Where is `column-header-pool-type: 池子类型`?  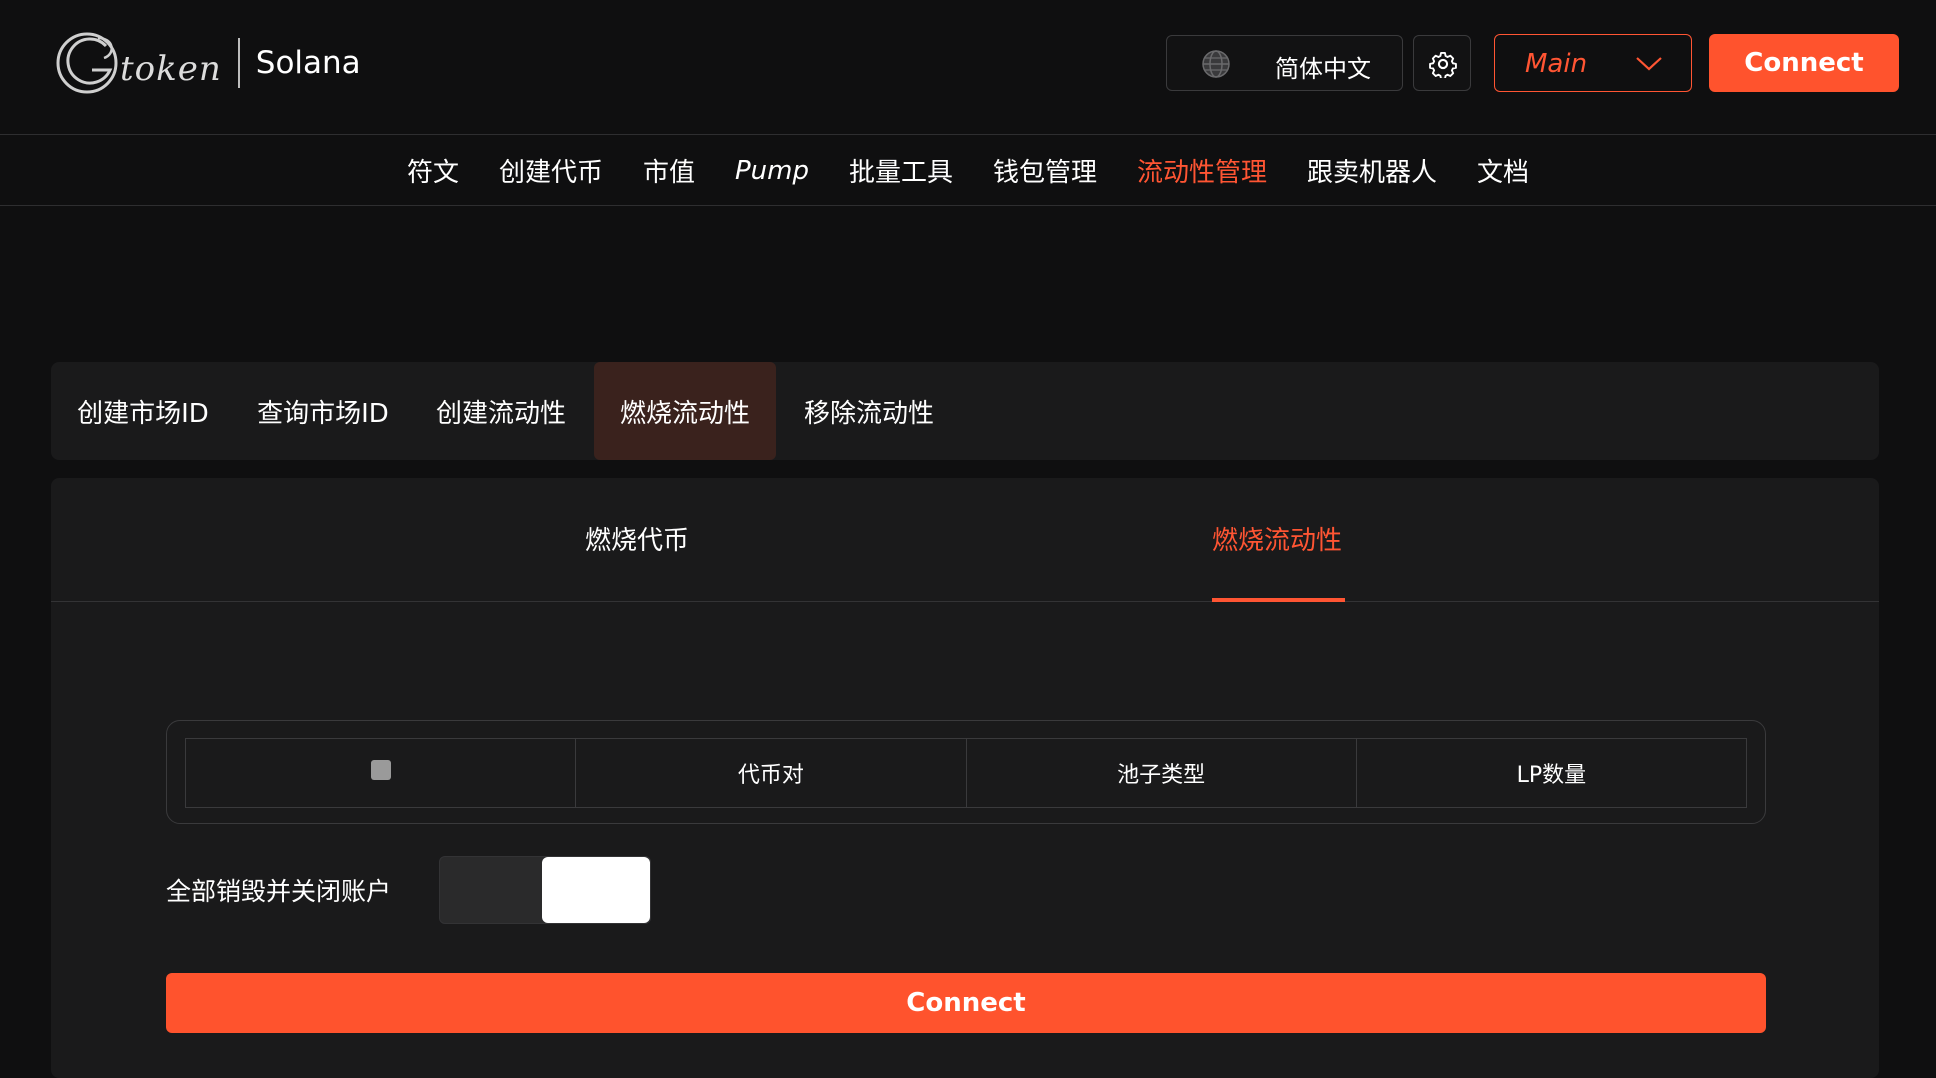
column-header-pool-type: 池子类型 is located at coordinates (1162, 773).